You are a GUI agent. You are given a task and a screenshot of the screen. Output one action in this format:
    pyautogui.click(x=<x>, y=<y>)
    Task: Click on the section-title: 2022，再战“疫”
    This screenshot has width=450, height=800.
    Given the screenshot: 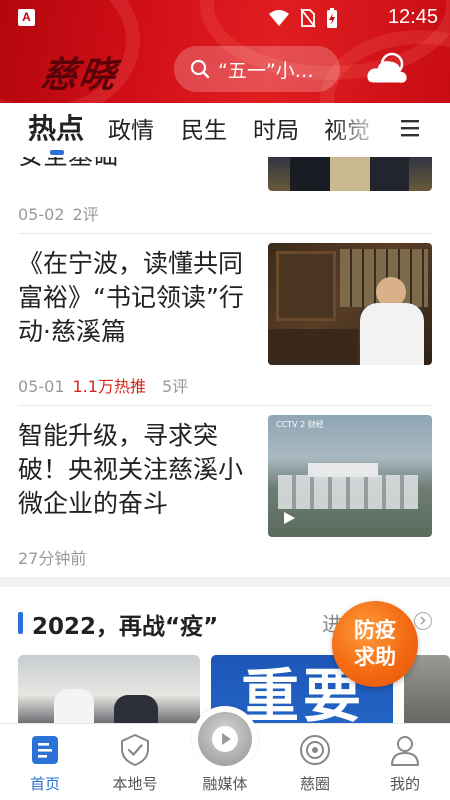 What is the action you would take?
    pyautogui.click(x=125, y=627)
    